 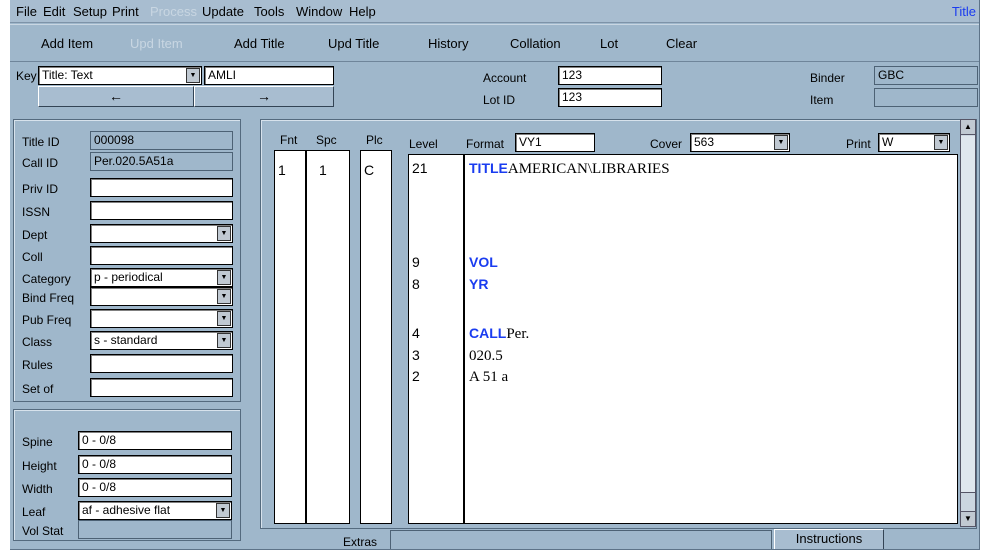 I want to click on leaf-value: af - adhesive flat, so click(x=126, y=510).